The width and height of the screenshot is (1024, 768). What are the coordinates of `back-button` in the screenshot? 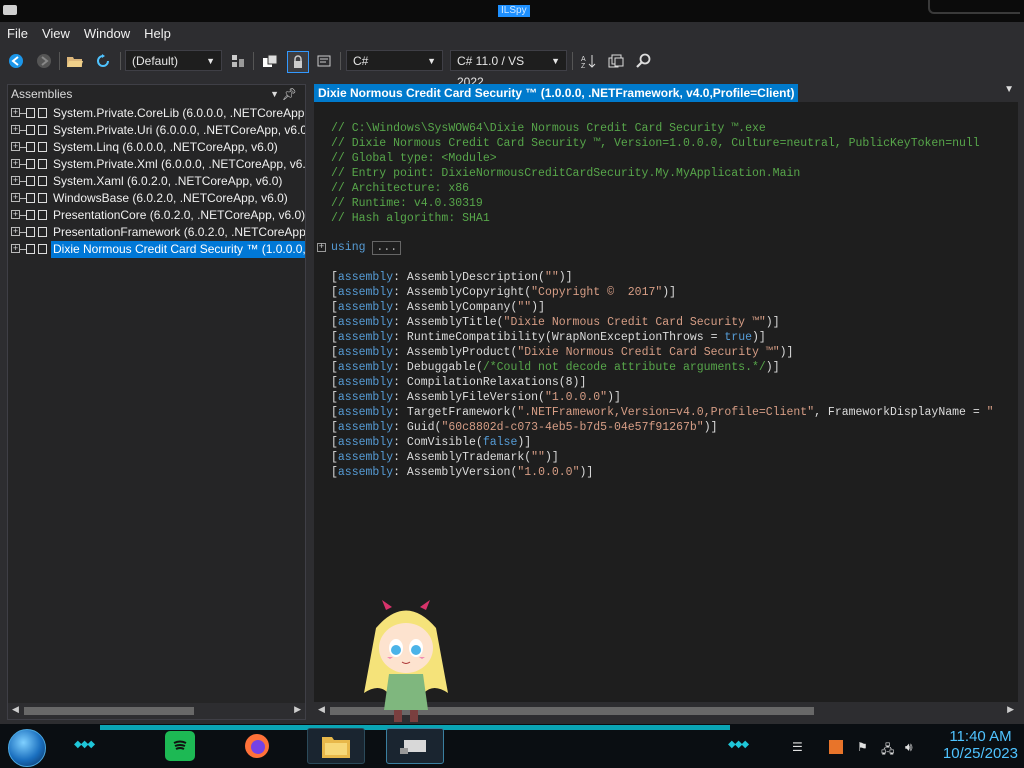 It's located at (16, 61).